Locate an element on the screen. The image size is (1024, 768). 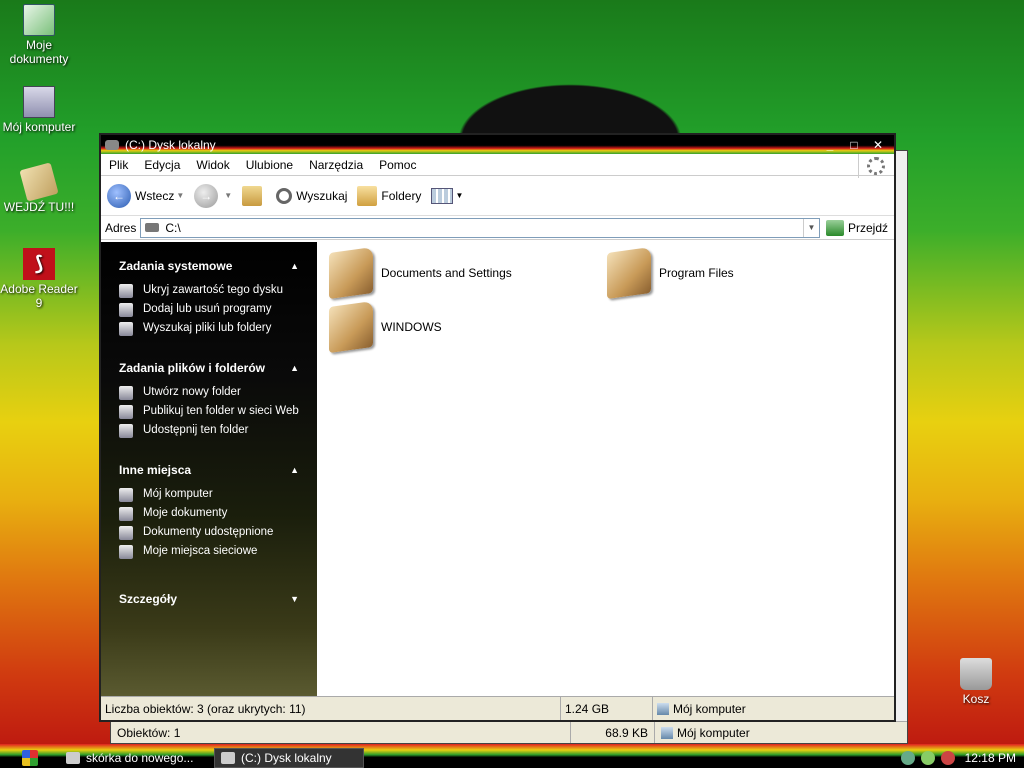
throbber-icon is located at coordinates (875, 166).